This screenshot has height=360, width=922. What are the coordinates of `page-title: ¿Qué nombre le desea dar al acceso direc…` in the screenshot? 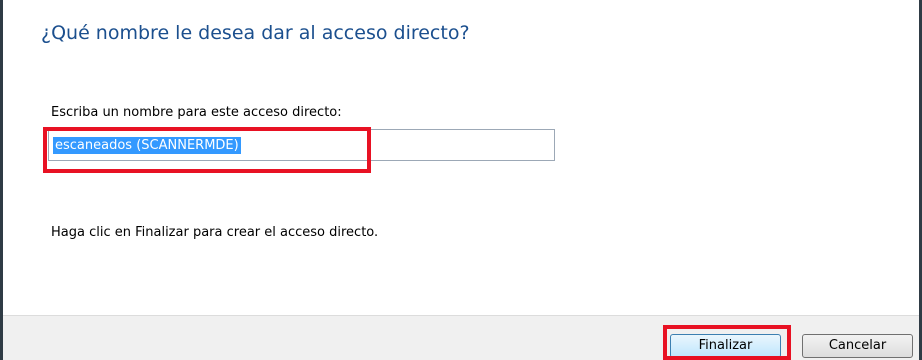 It's located at (255, 33).